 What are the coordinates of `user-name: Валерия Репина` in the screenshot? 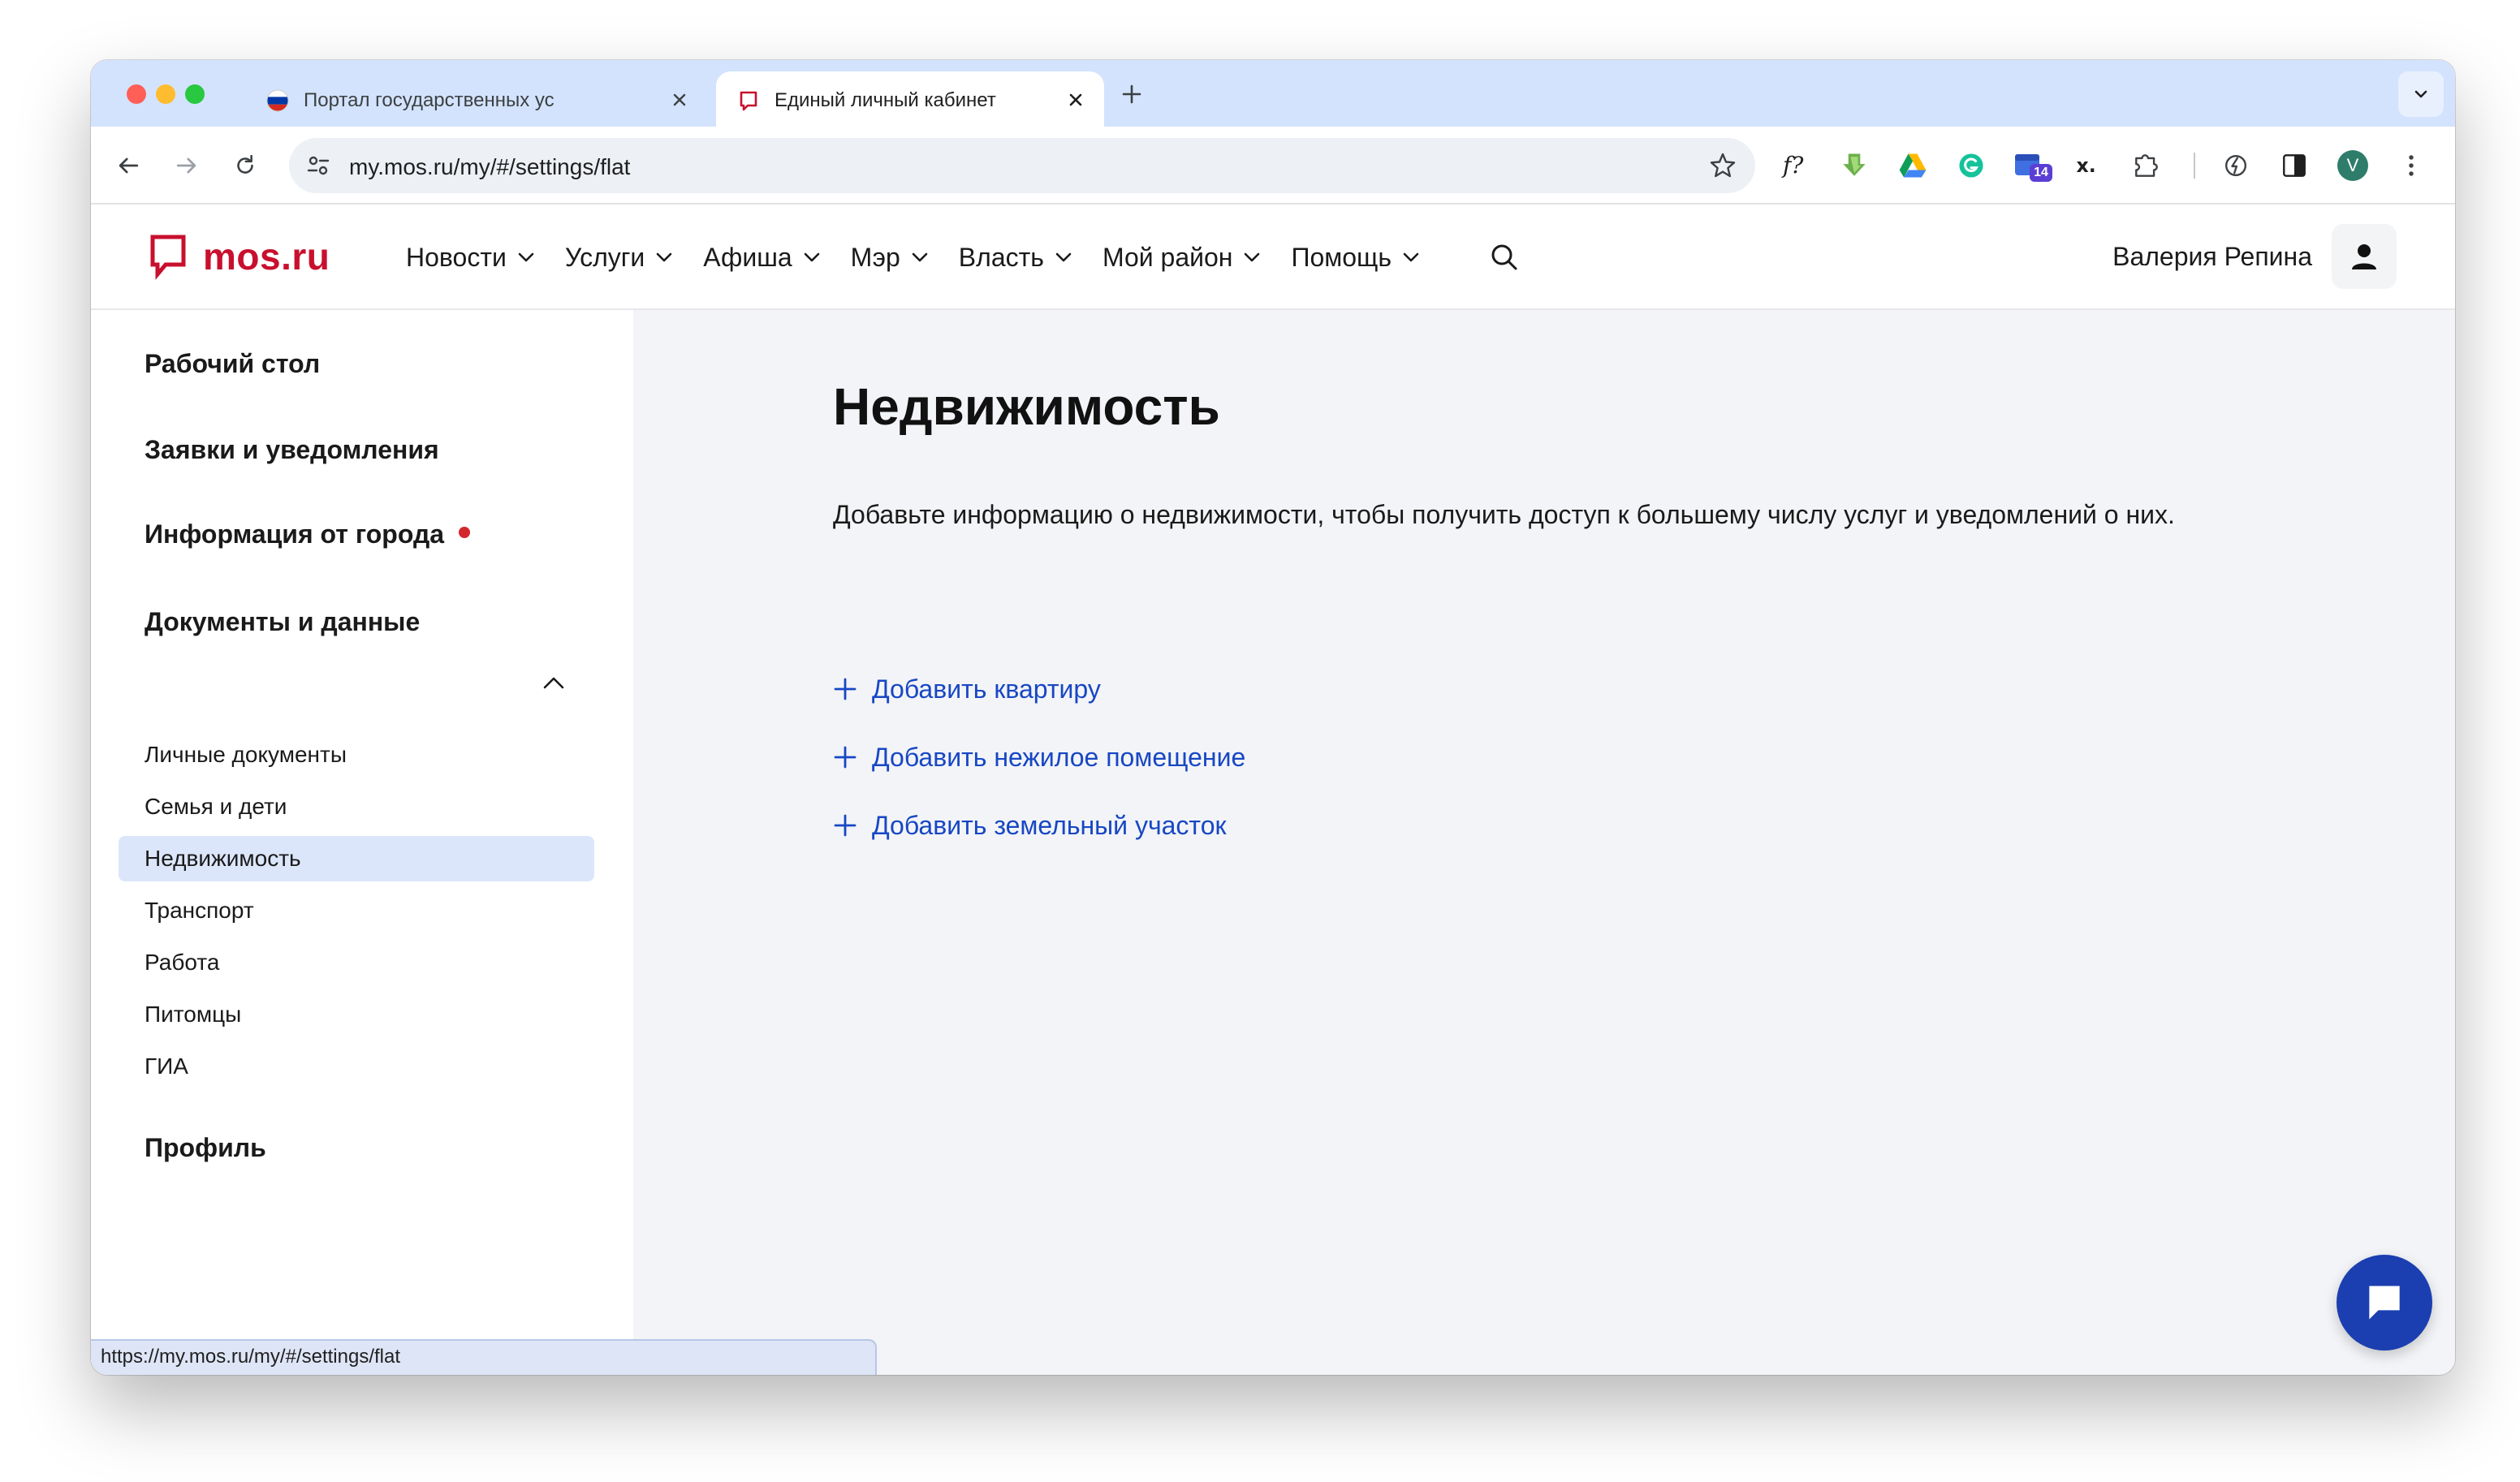 It's located at (2212, 257).